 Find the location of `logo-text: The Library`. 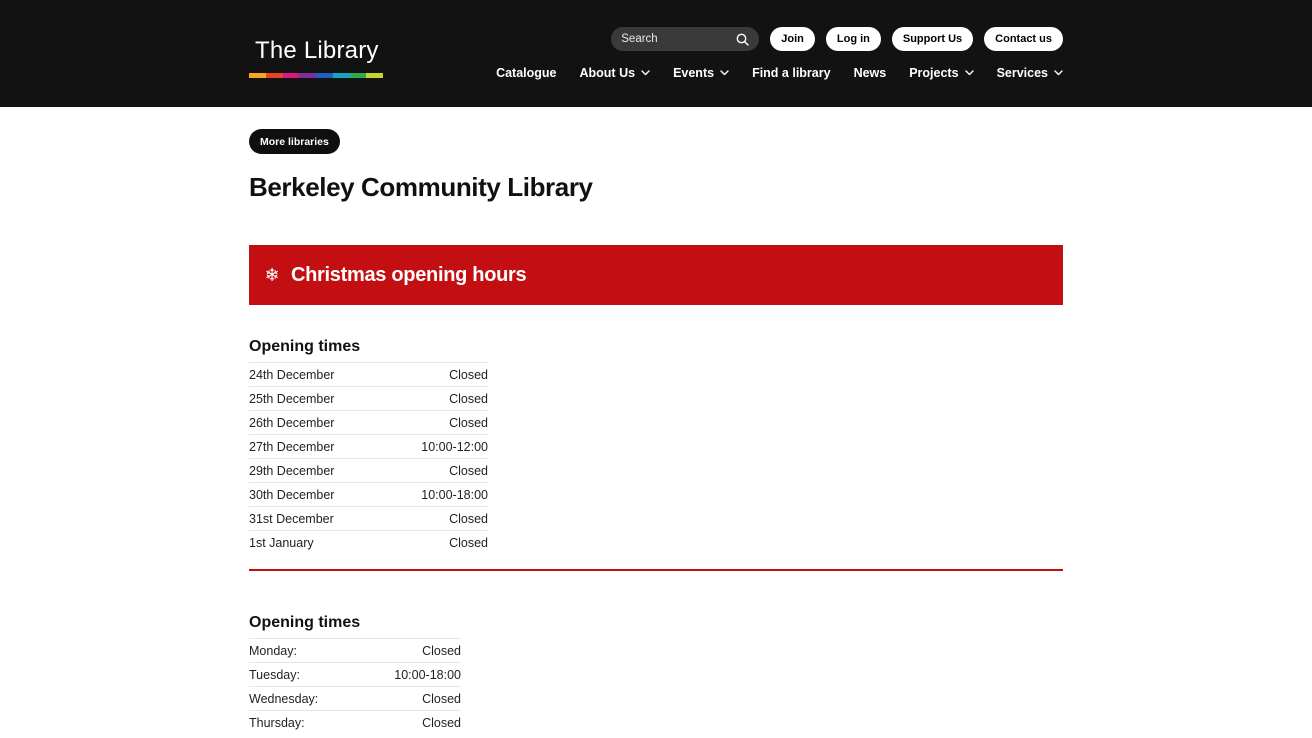

logo-text: The Library is located at coordinates (317, 50).